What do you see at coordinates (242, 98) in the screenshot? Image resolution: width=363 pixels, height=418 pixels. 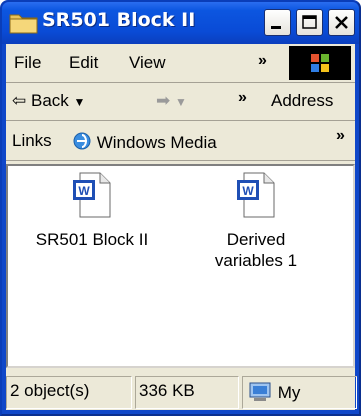 I see `toolbar-overflow-chevron: »` at bounding box center [242, 98].